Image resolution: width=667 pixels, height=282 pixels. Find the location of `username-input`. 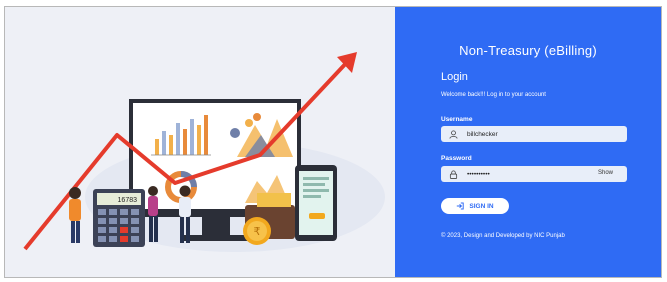

username-input is located at coordinates (527, 134).